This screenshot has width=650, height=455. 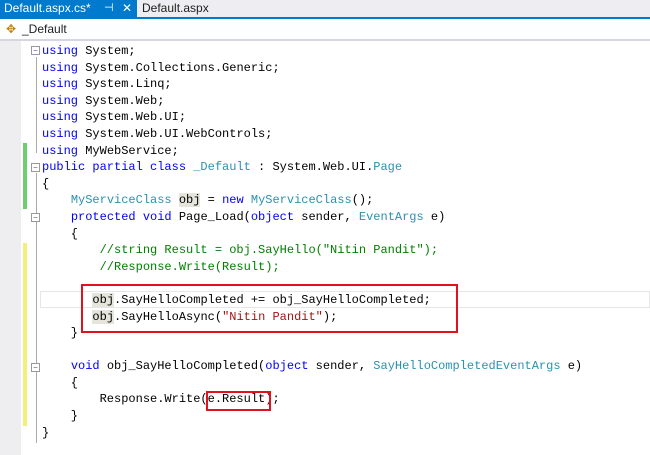 What do you see at coordinates (388, 167) in the screenshot?
I see `code-token: Page` at bounding box center [388, 167].